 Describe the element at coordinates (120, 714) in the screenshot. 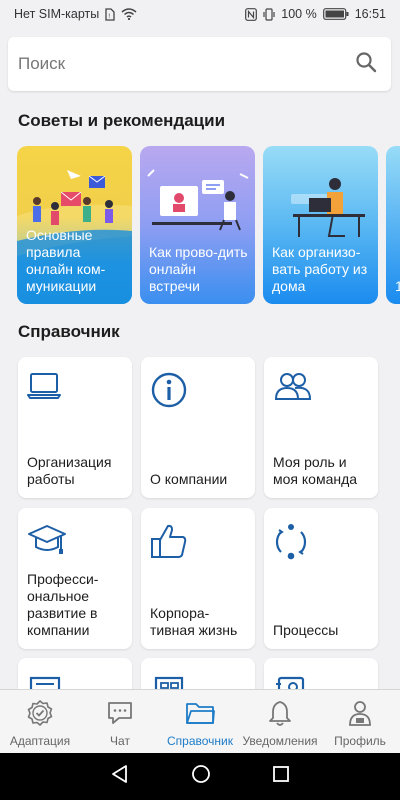

I see `chat-icon` at that location.